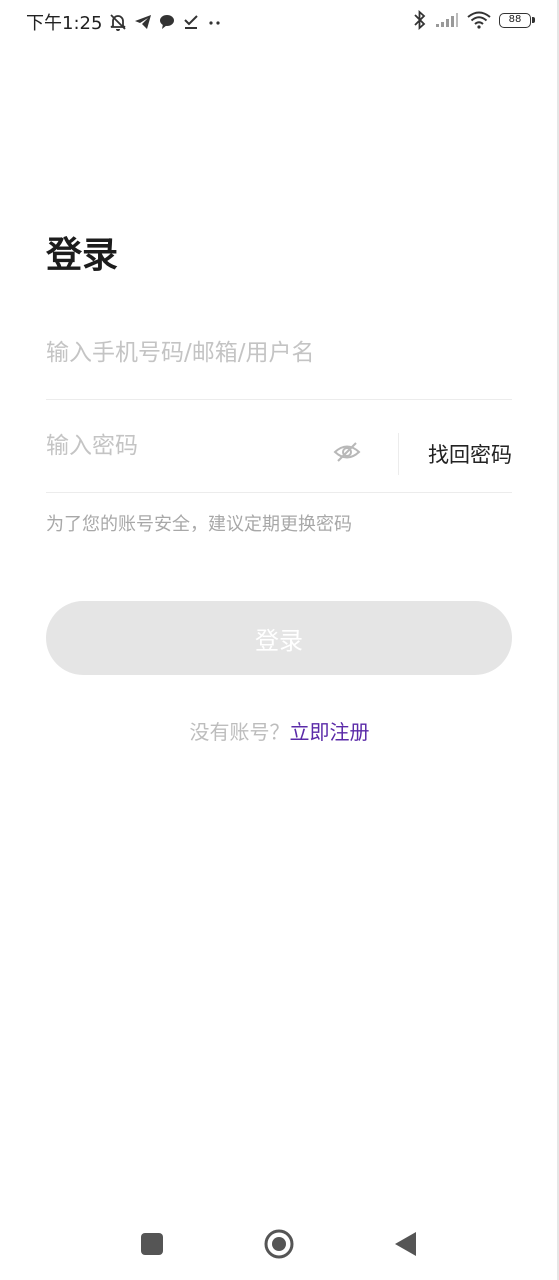 This screenshot has width=559, height=1280. Describe the element at coordinates (191, 22) in the screenshot. I see `download-done-icon` at that location.